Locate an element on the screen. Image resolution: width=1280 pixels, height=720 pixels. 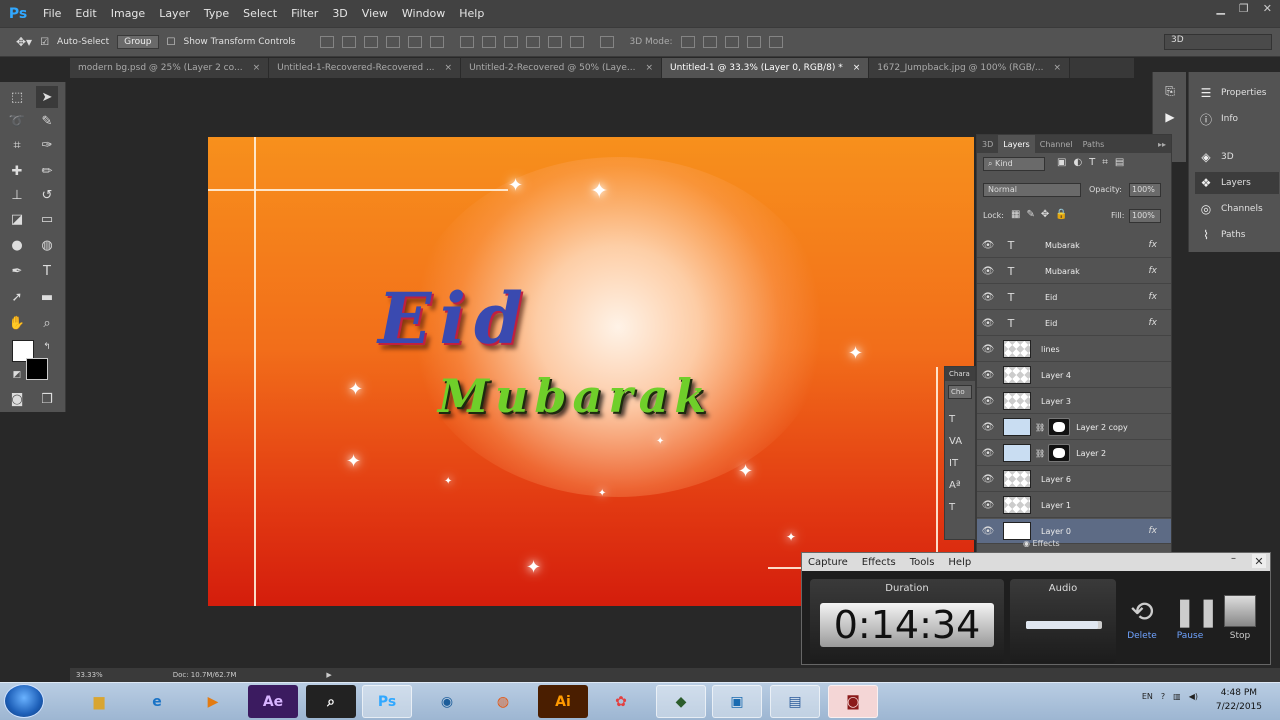
align-left-icon is located at coordinates (392, 42).